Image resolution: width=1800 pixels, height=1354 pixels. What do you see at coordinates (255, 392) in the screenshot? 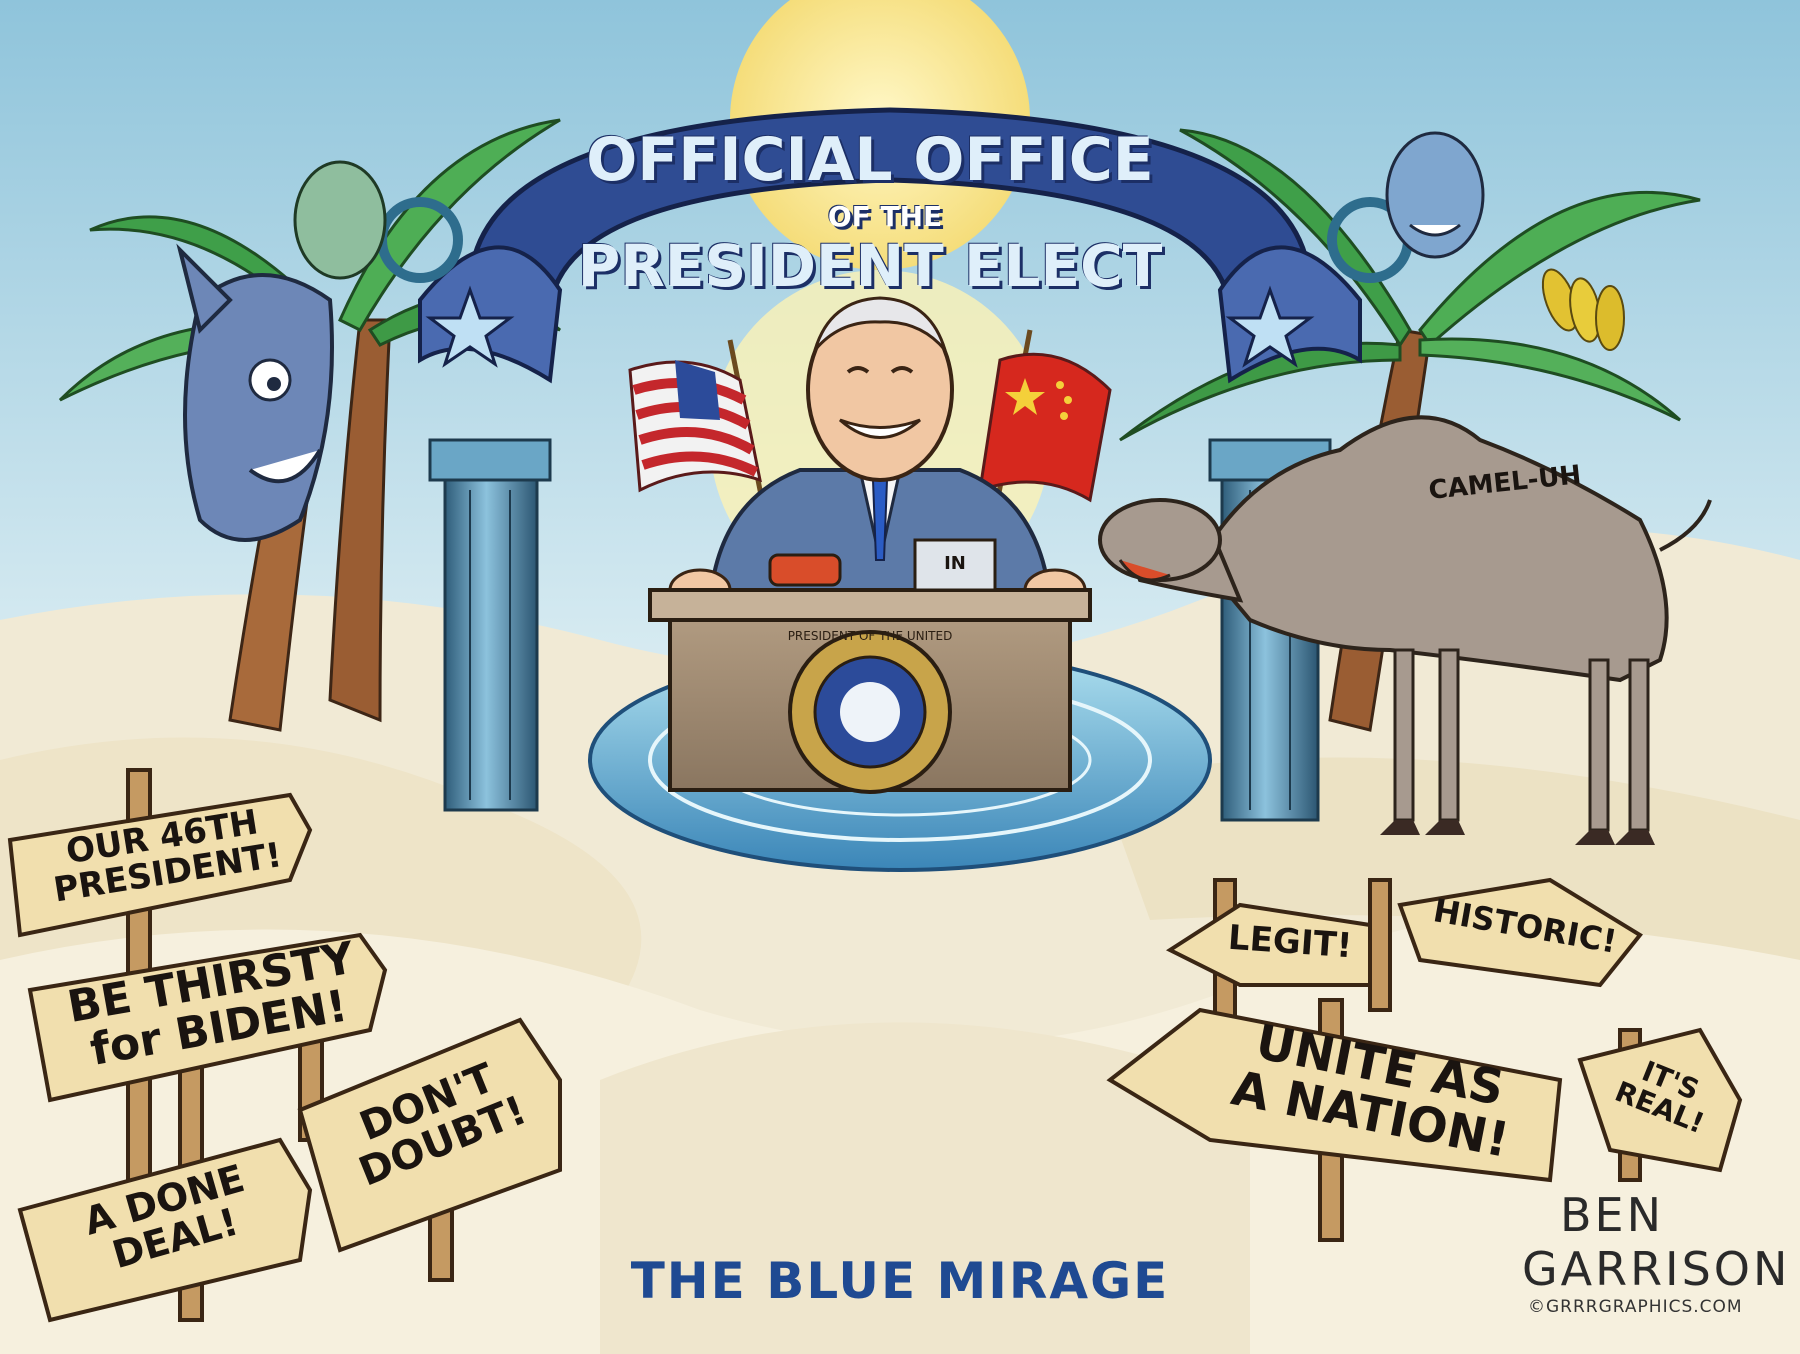
I see `donkey` at bounding box center [255, 392].